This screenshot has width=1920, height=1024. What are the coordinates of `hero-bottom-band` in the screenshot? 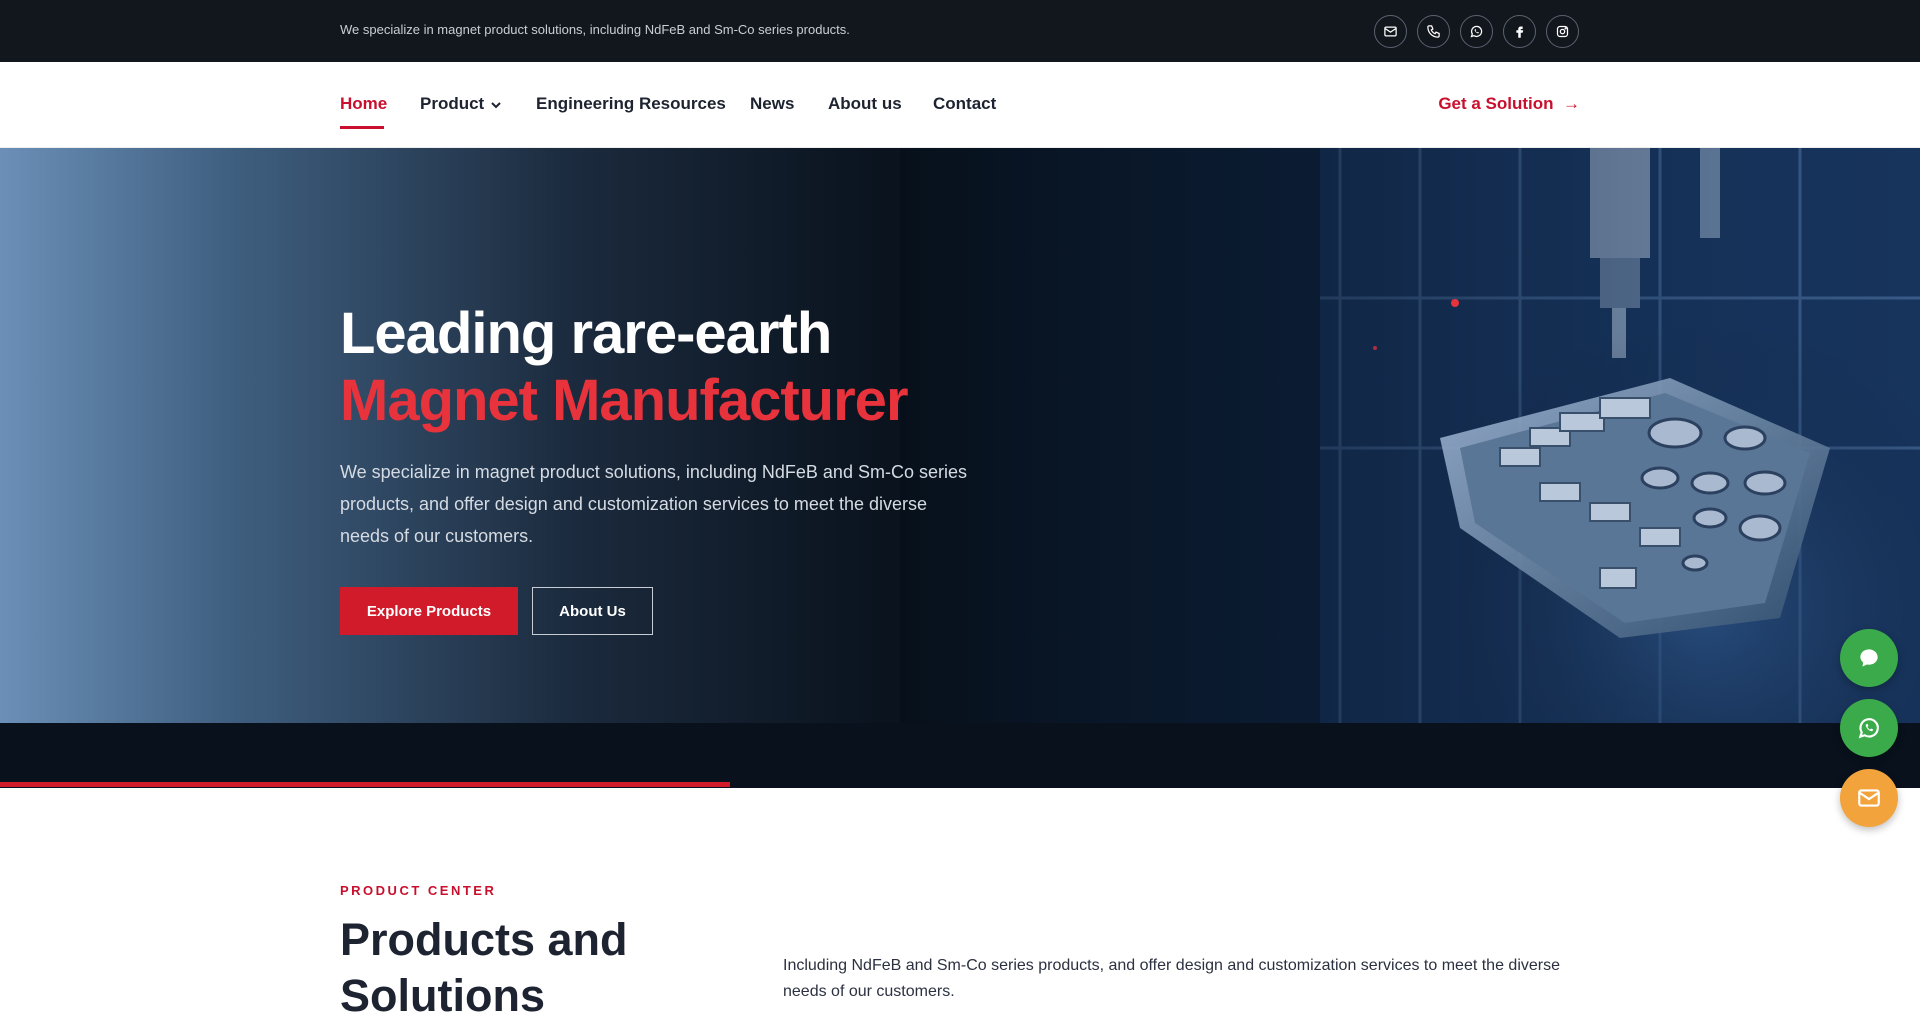 It's located at (960, 755).